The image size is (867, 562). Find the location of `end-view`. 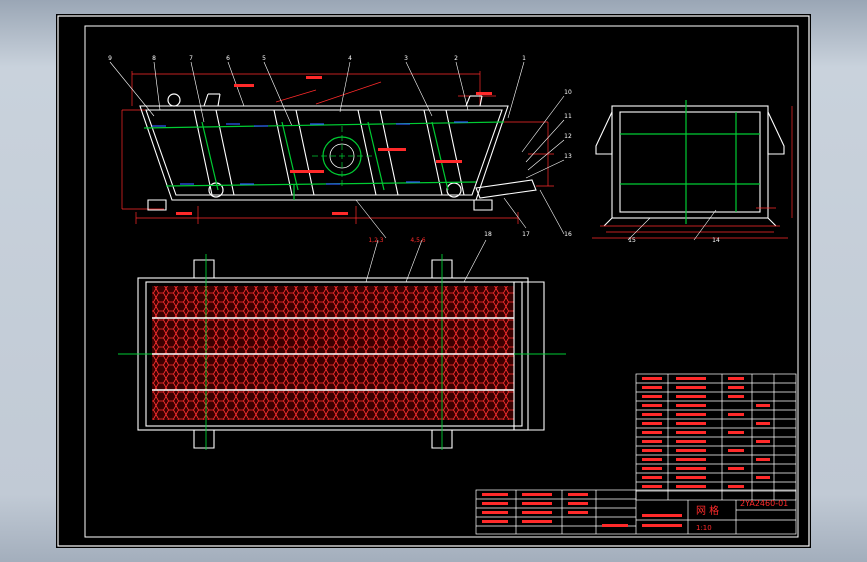

end-view is located at coordinates (692, 170).